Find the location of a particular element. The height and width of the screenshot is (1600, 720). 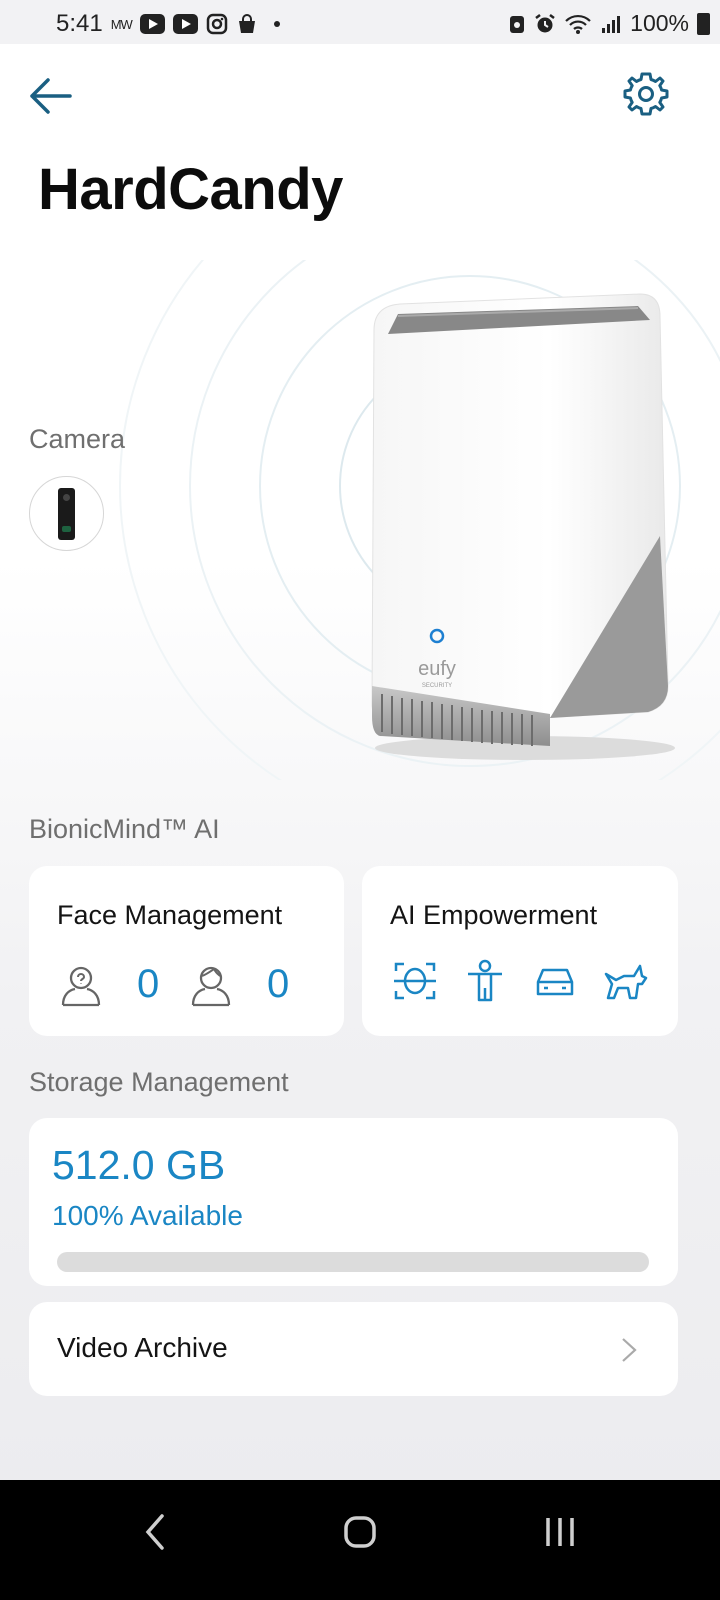

settings-button is located at coordinates (646, 94).